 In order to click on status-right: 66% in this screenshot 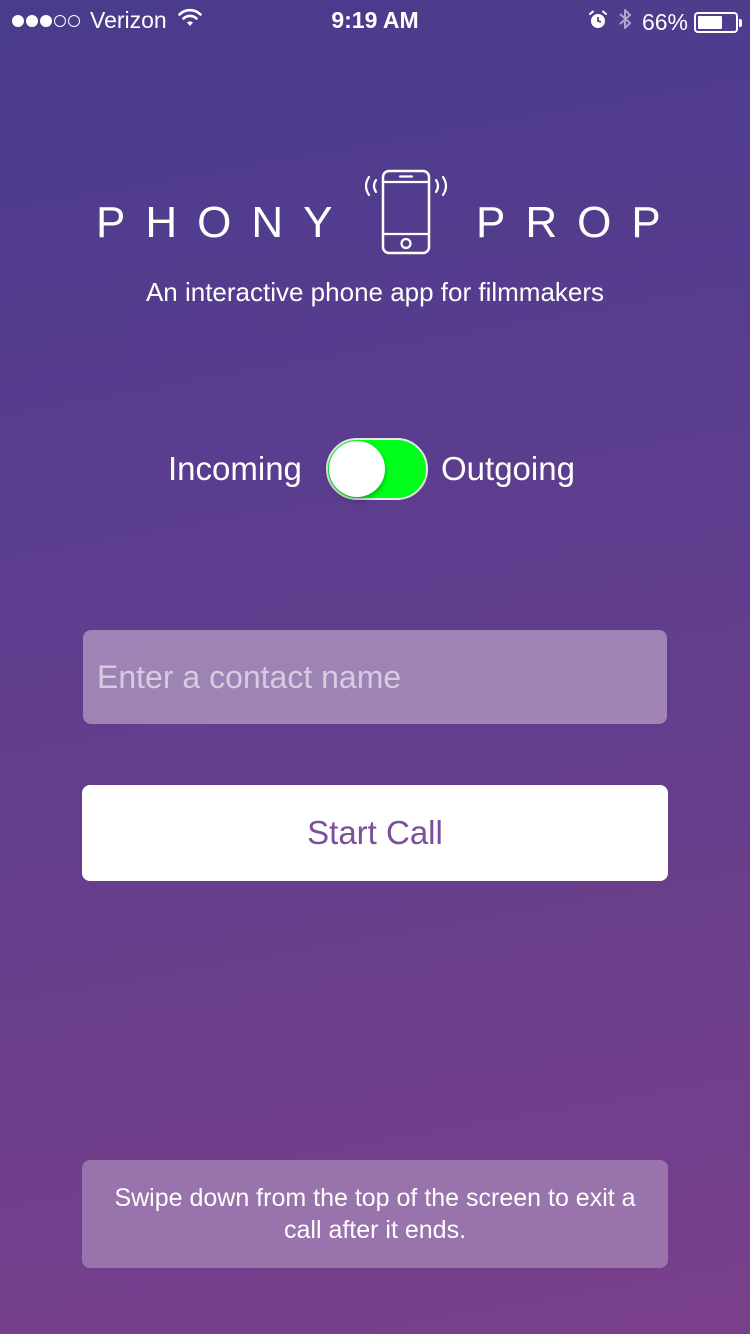, I will do `click(665, 22)`.